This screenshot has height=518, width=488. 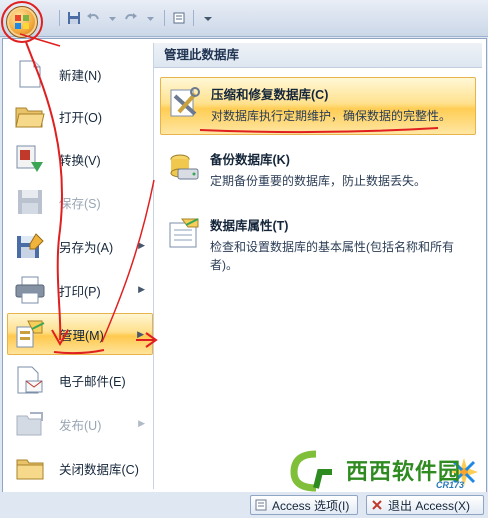 What do you see at coordinates (261, 505) in the screenshot?
I see `options-icon` at bounding box center [261, 505].